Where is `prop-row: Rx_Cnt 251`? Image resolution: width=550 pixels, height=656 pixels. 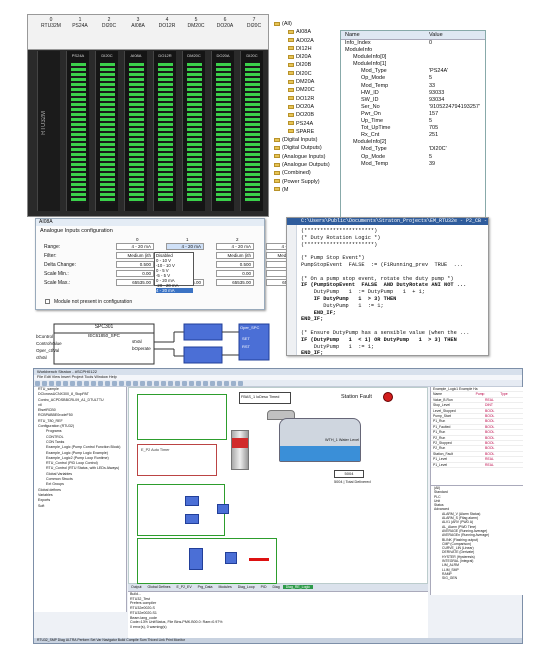 prop-row: Rx_Cnt 251 is located at coordinates (413, 135).